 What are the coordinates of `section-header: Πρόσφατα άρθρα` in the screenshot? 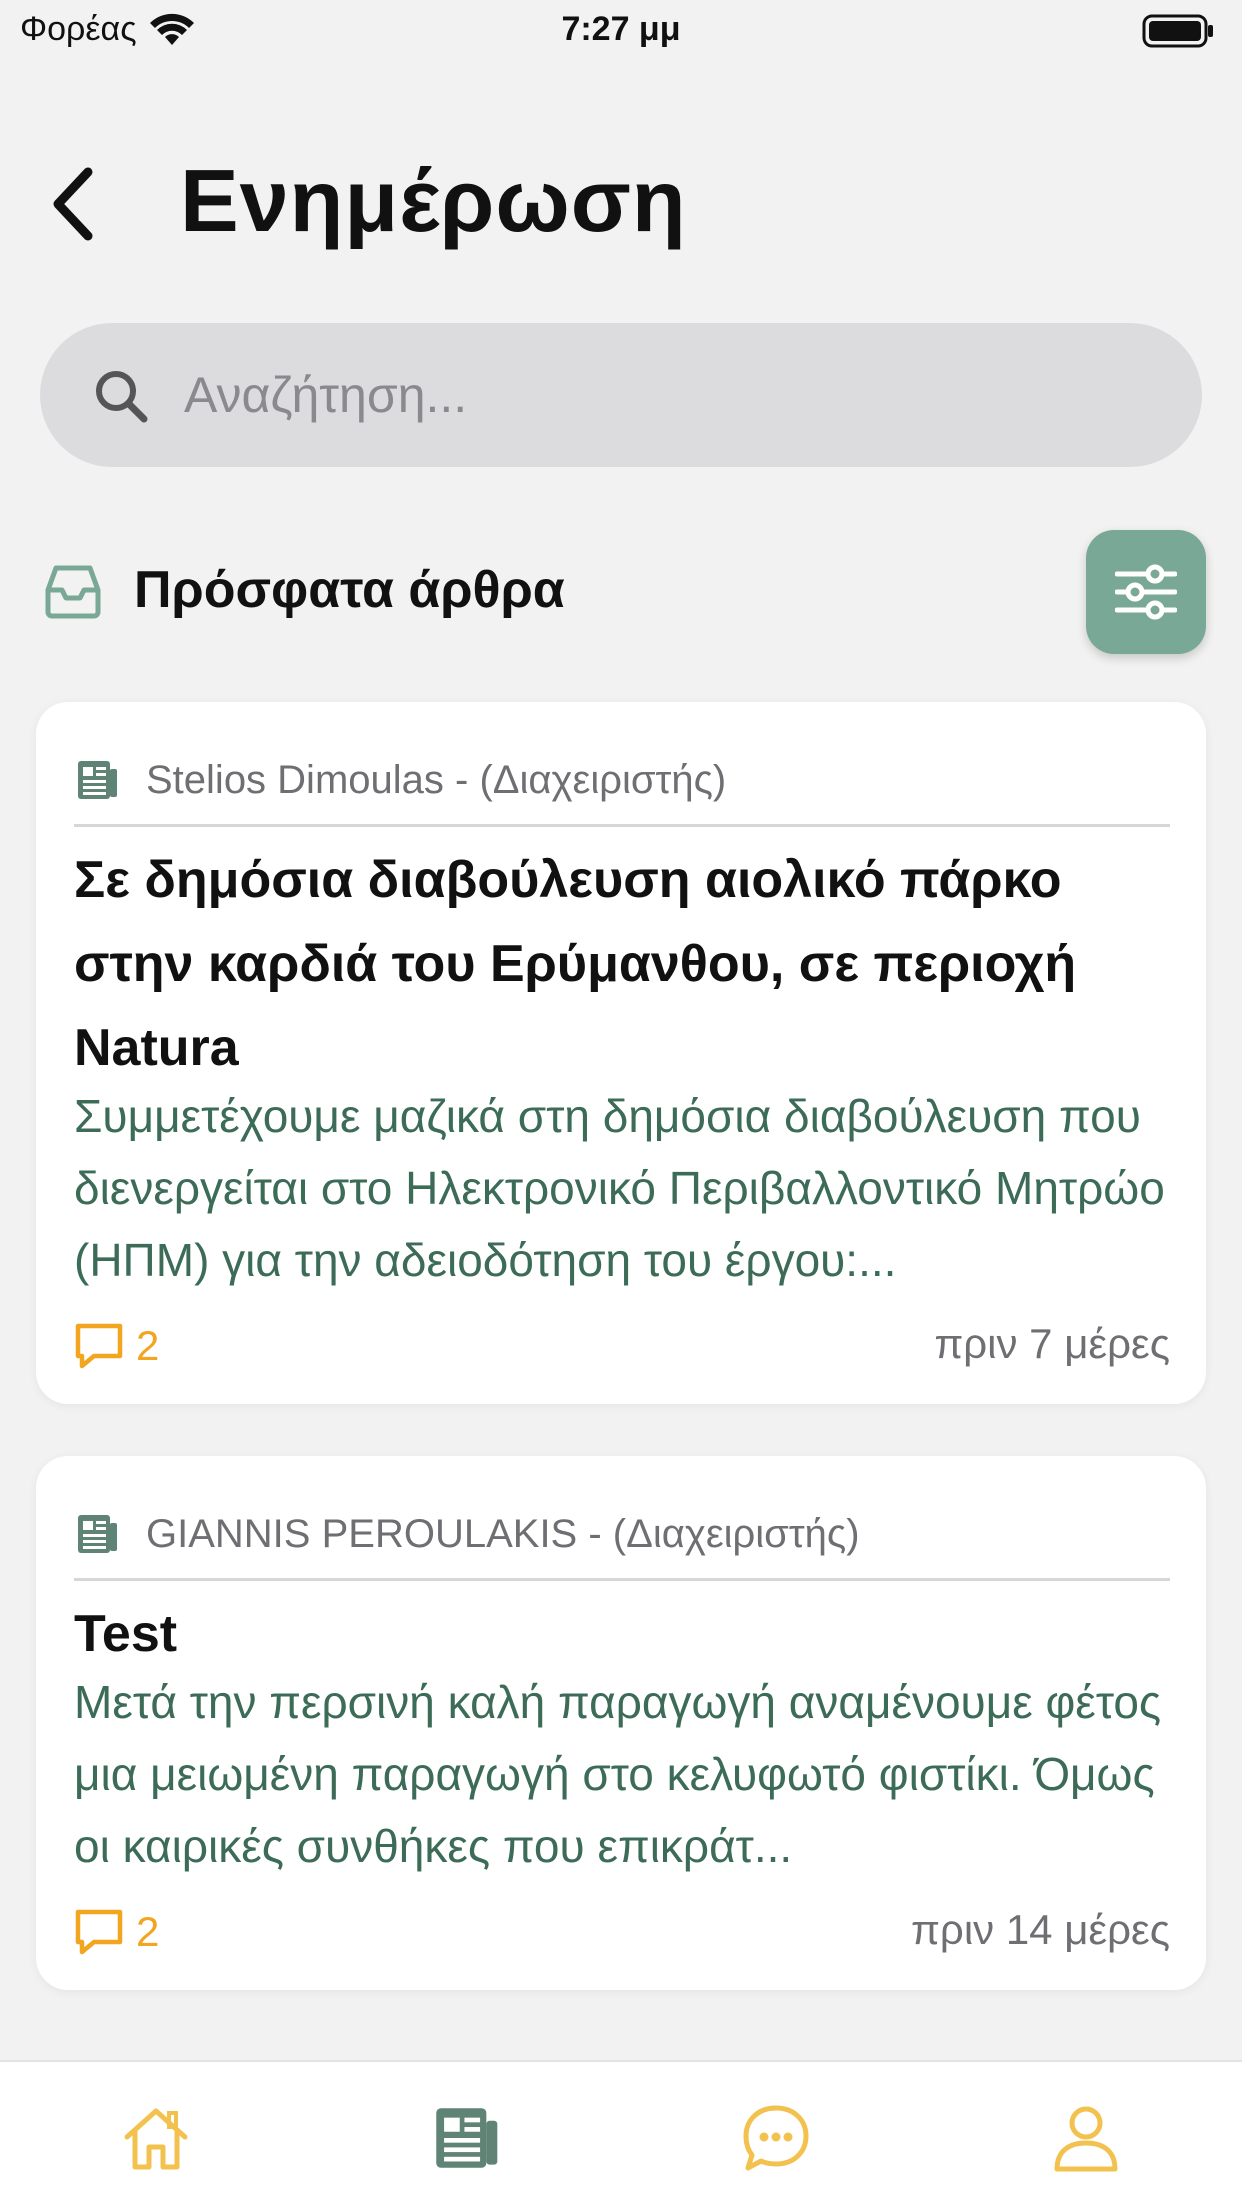 It's located at (621, 593).